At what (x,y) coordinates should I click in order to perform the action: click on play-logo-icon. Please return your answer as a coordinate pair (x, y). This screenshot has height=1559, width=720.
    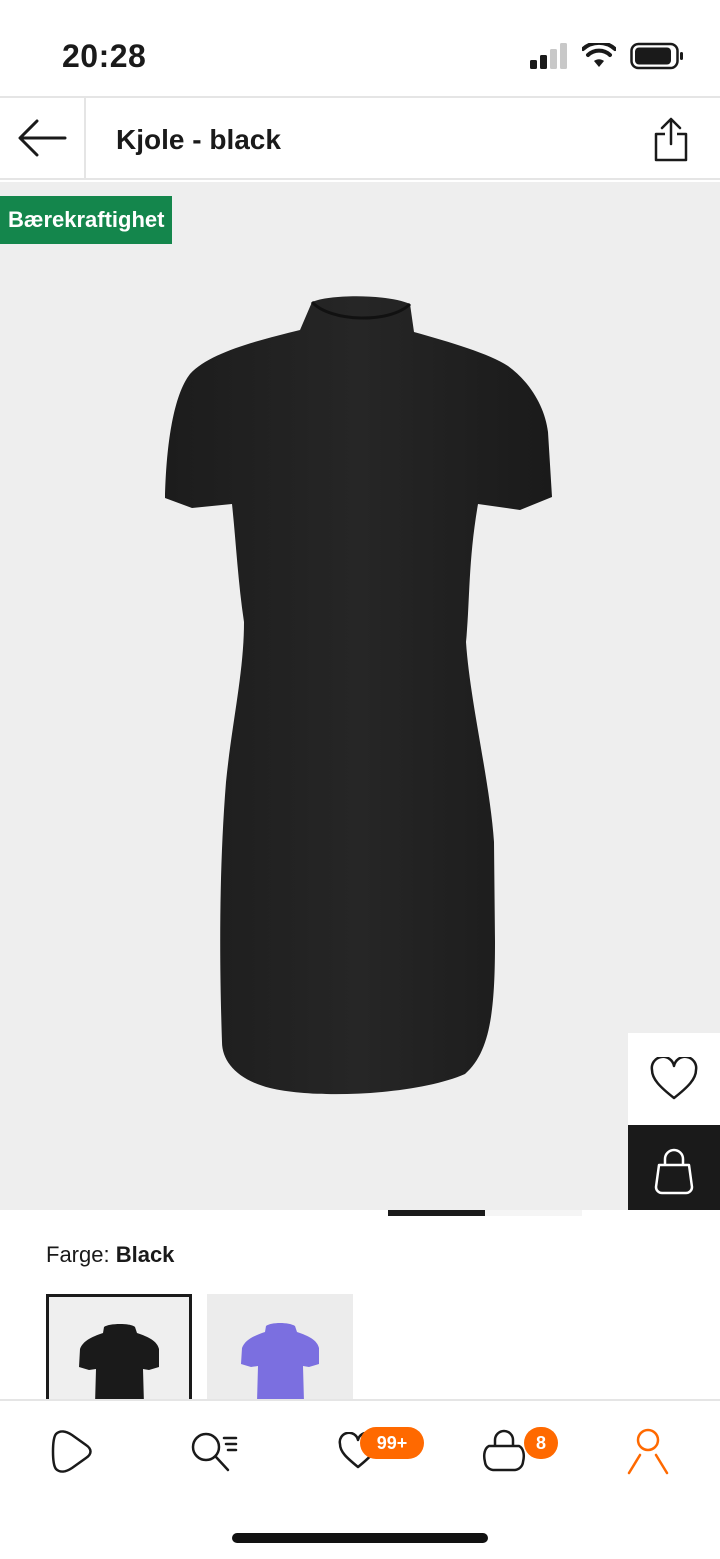
    Looking at the image, I should click on (71, 1451).